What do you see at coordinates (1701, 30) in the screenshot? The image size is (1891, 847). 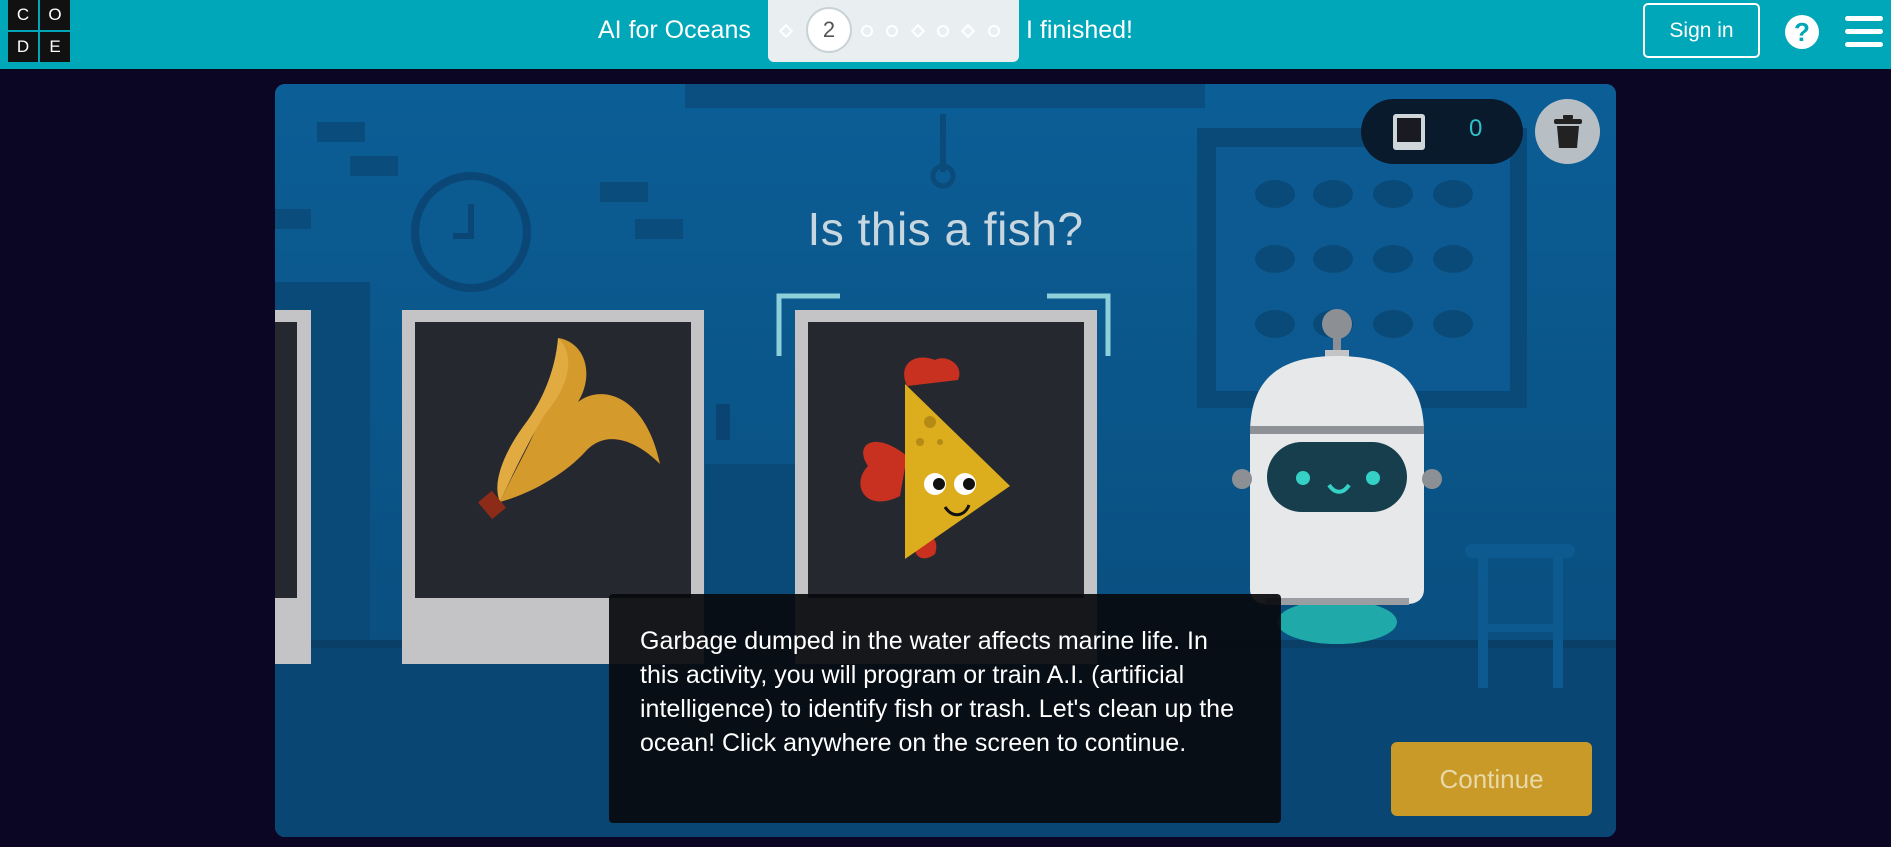 I see `sign-in-button: Sign in` at bounding box center [1701, 30].